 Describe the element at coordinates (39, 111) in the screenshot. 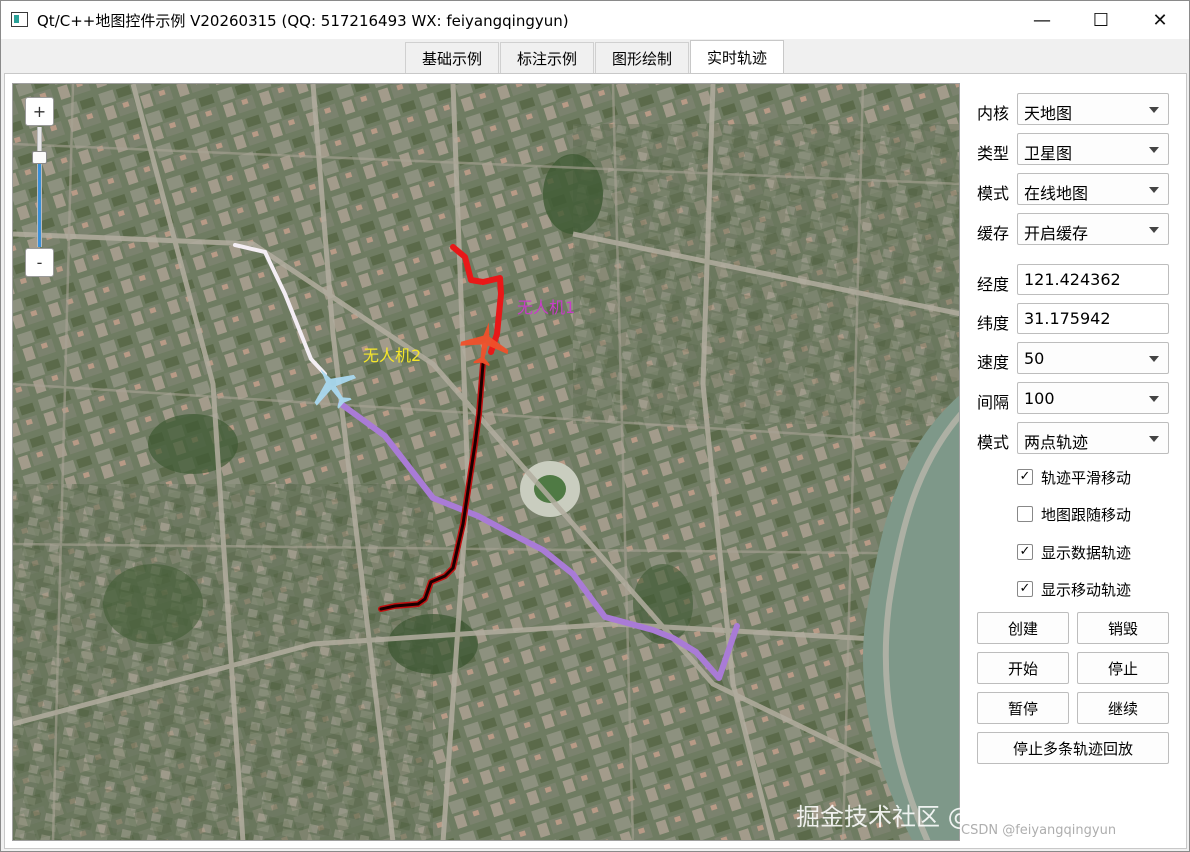

I see `zoom-in-button: +` at that location.